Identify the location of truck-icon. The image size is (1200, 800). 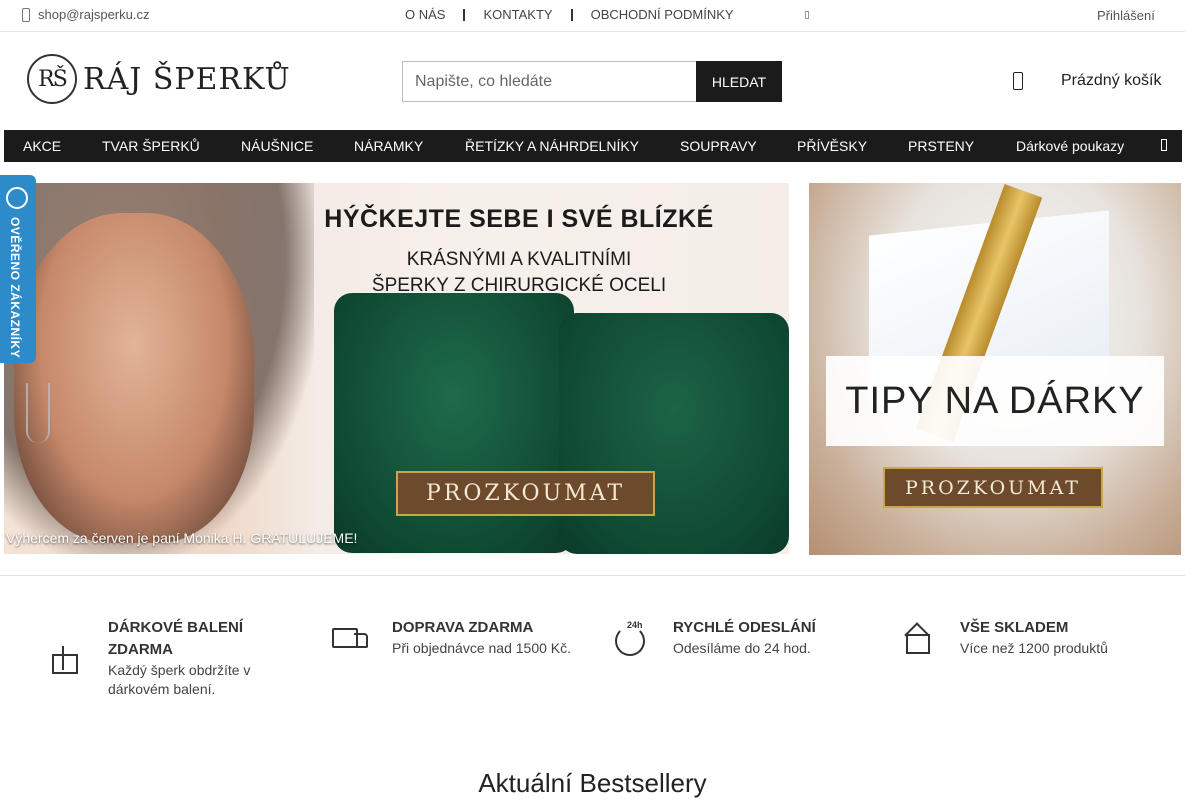
(350, 638).